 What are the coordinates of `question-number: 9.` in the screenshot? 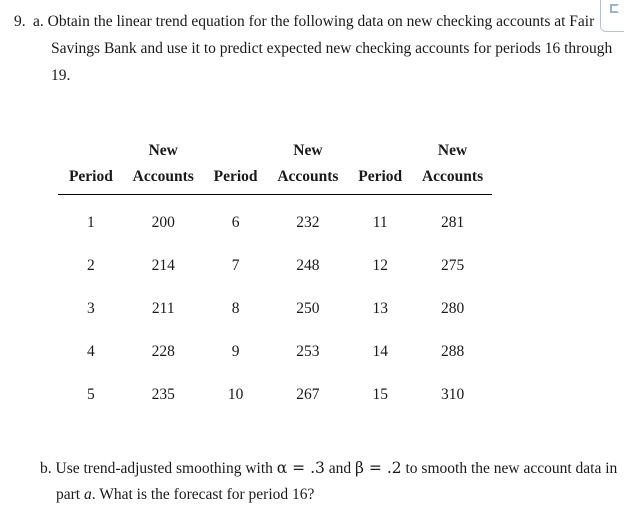 It's located at (20, 21).